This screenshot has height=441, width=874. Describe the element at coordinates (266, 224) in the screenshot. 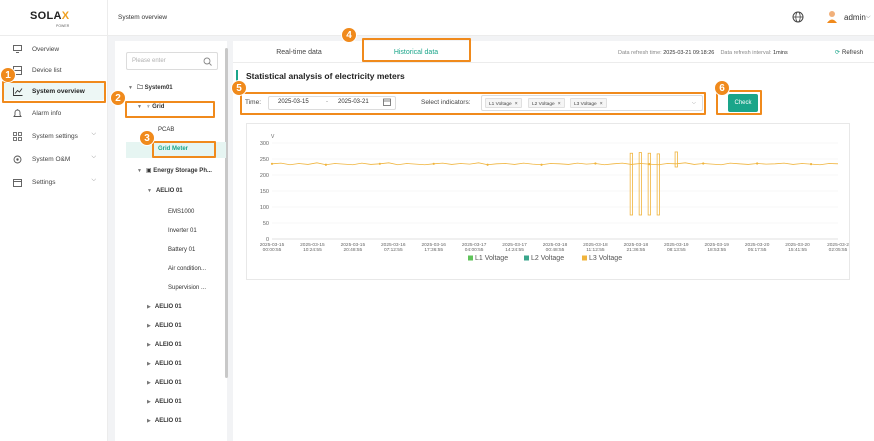

I see `y-tick-label: 50` at that location.